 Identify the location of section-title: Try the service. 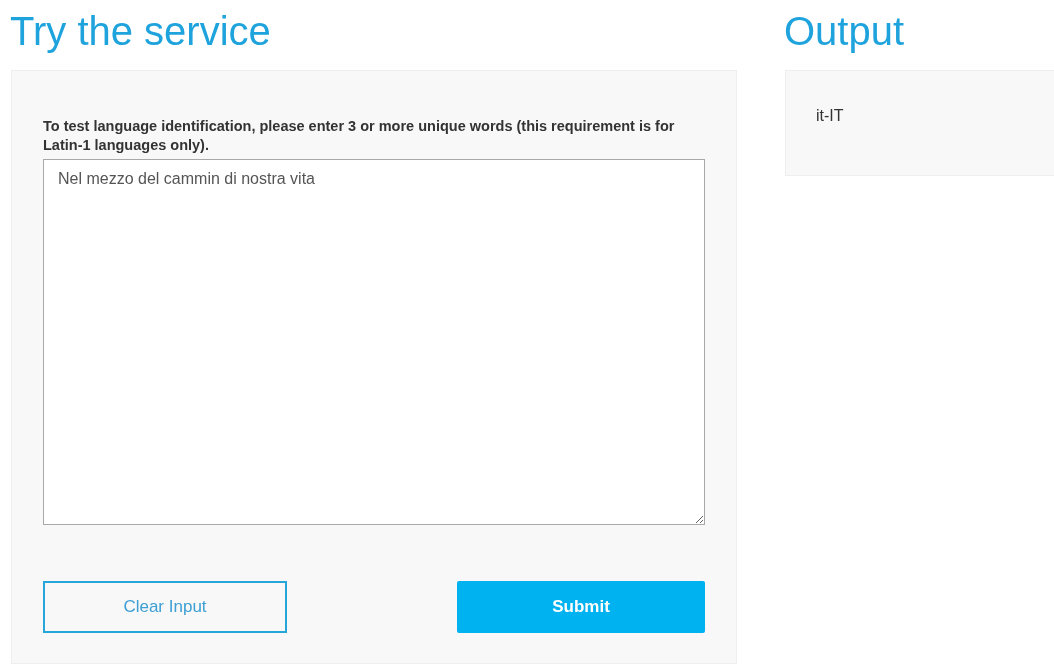
(141, 31).